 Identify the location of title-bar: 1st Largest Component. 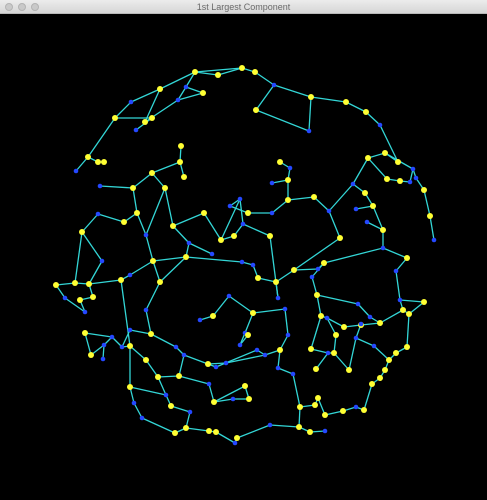
(243, 7).